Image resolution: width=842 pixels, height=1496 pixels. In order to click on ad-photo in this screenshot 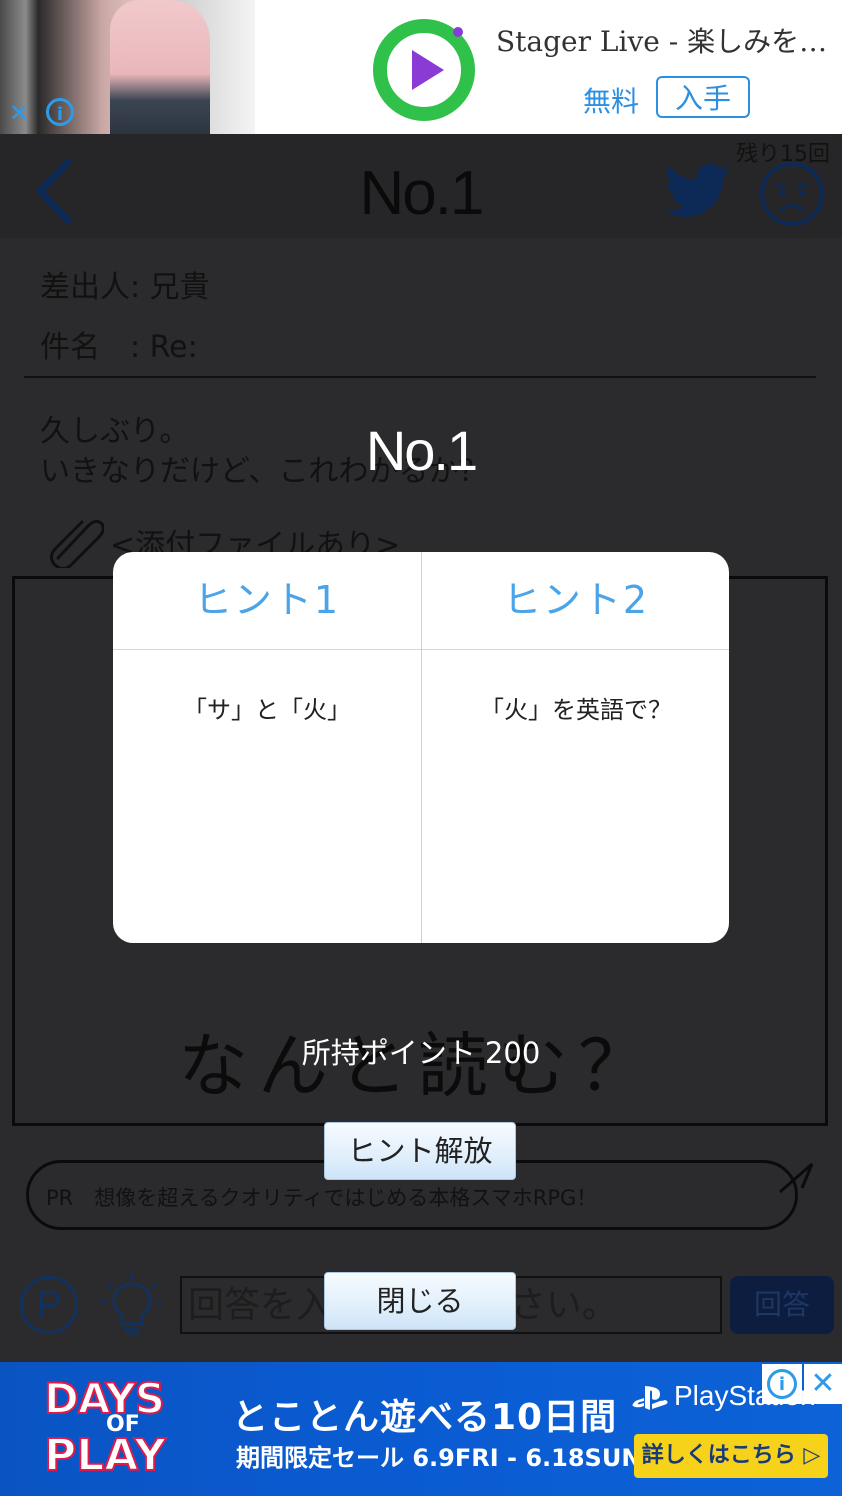, I will do `click(127, 67)`.